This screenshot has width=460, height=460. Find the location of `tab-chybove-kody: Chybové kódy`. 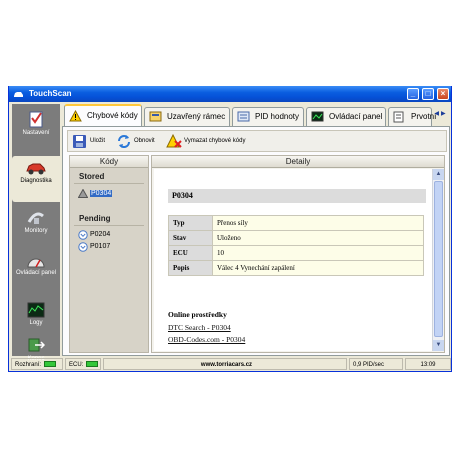

tab-chybove-kody: Chybové kódy is located at coordinates (103, 115).